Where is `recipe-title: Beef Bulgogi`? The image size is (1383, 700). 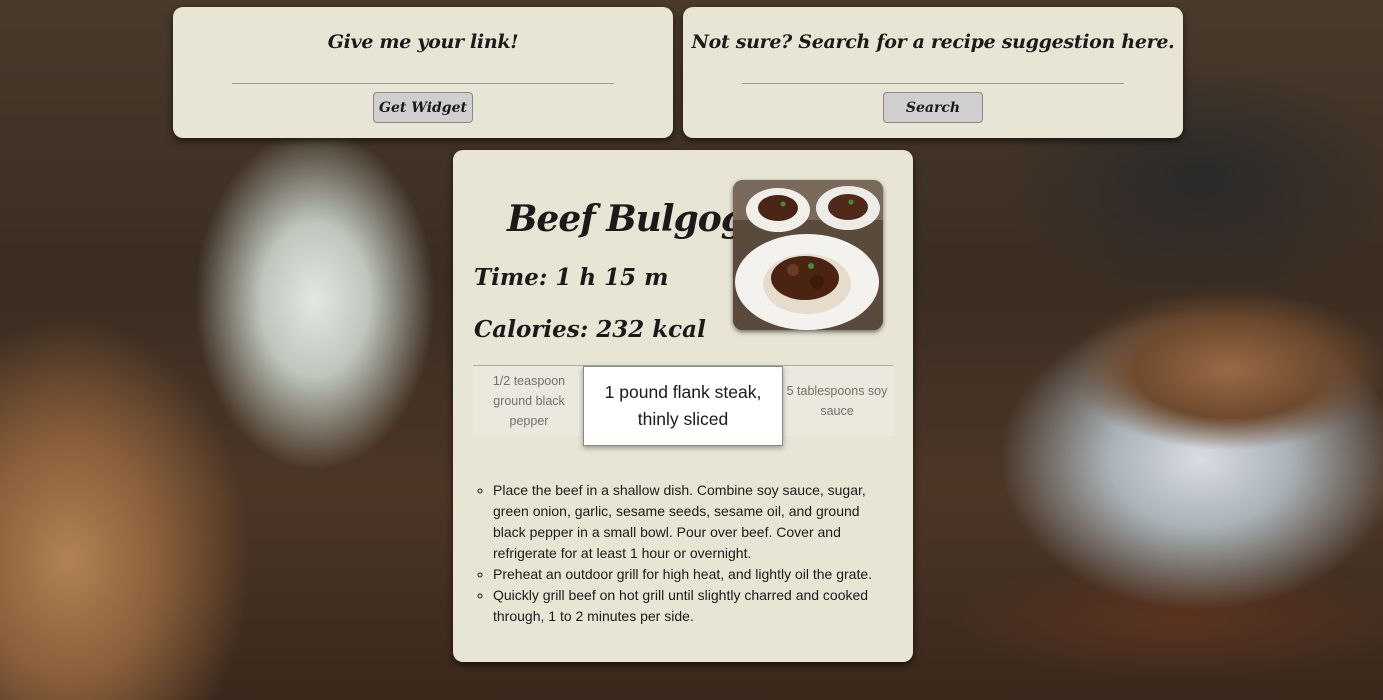 recipe-title: Beef Bulgogi is located at coordinates (633, 219).